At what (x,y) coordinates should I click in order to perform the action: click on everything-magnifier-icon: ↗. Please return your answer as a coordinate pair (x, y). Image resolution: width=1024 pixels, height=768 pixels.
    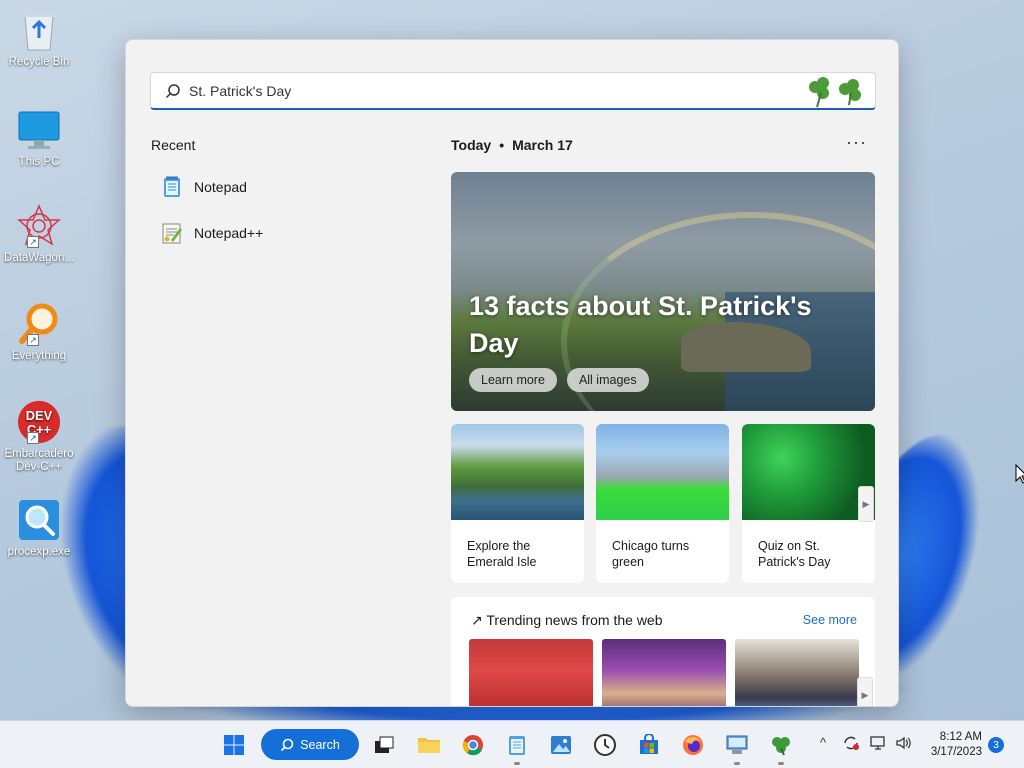
    Looking at the image, I should click on (39, 324).